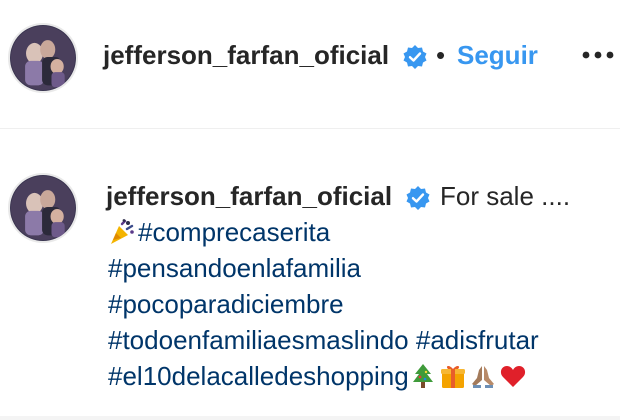  Describe the element at coordinates (513, 376) in the screenshot. I see `red-heart-icon` at that location.